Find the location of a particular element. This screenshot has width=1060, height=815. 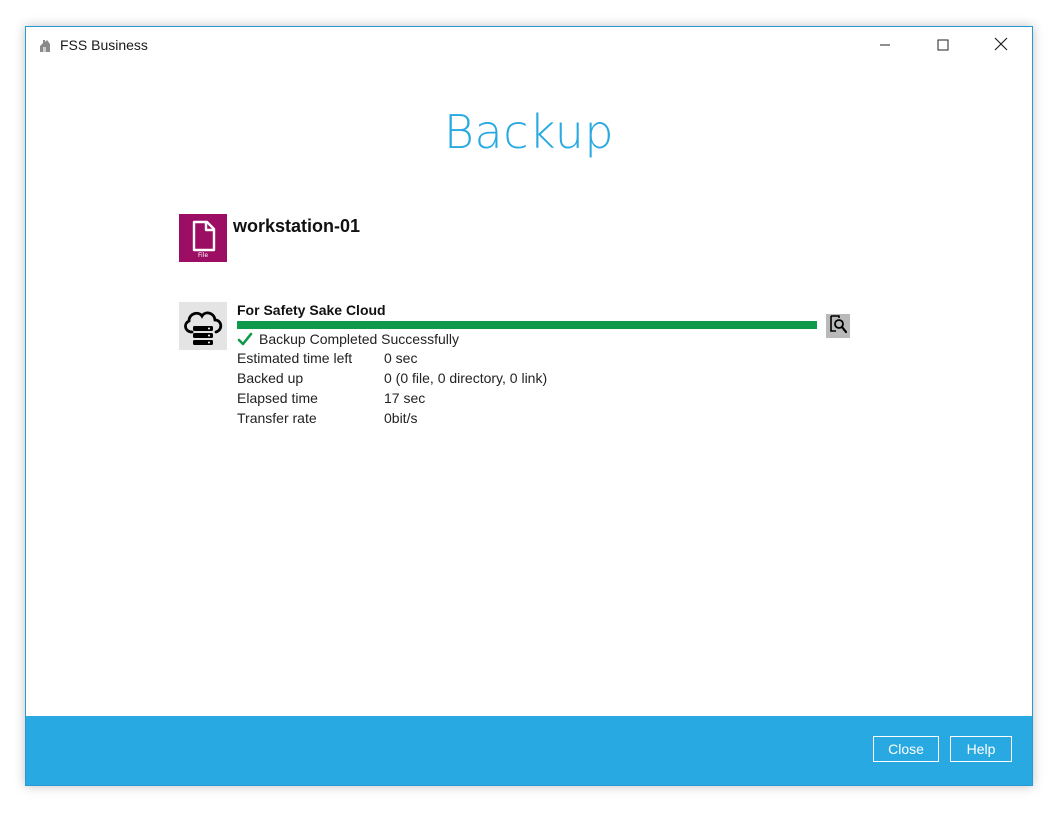

backed-up-label: Backed up is located at coordinates (270, 378).